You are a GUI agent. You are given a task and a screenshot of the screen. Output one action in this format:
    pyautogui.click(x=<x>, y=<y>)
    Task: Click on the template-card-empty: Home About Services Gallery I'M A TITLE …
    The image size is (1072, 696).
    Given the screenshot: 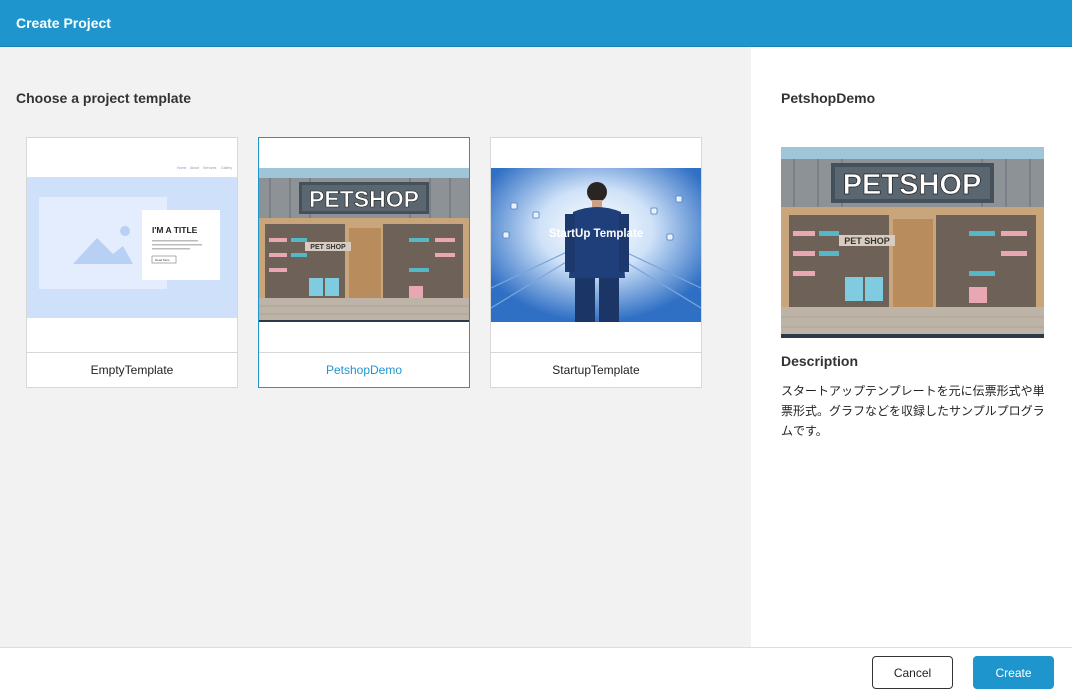 What is the action you would take?
    pyautogui.click(x=132, y=262)
    